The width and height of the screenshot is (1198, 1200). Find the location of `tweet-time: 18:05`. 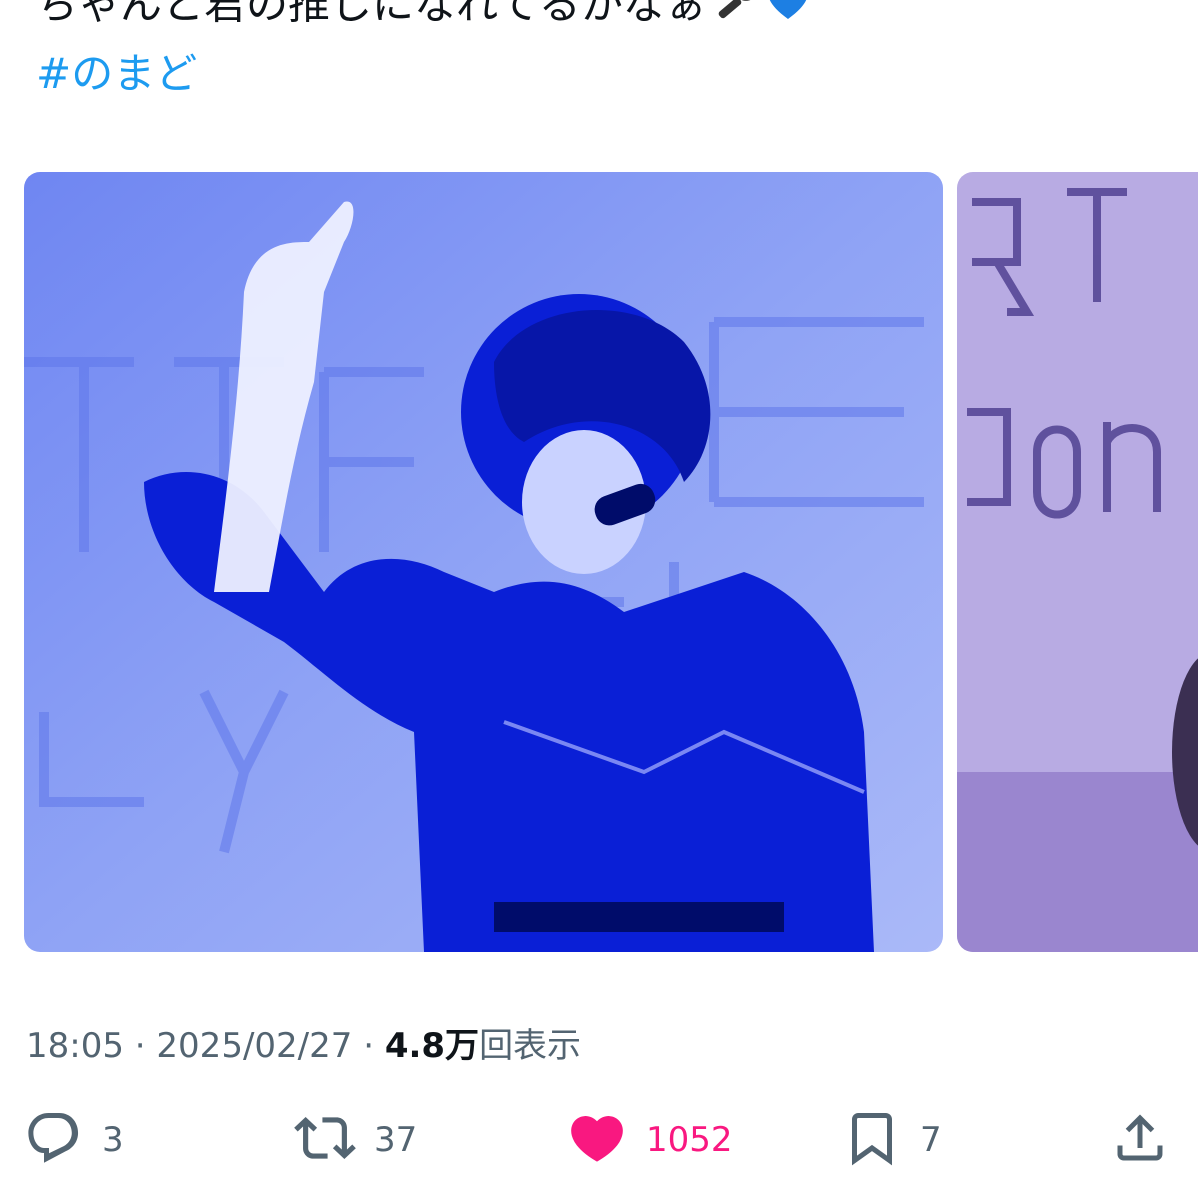

tweet-time: 18:05 is located at coordinates (75, 1046).